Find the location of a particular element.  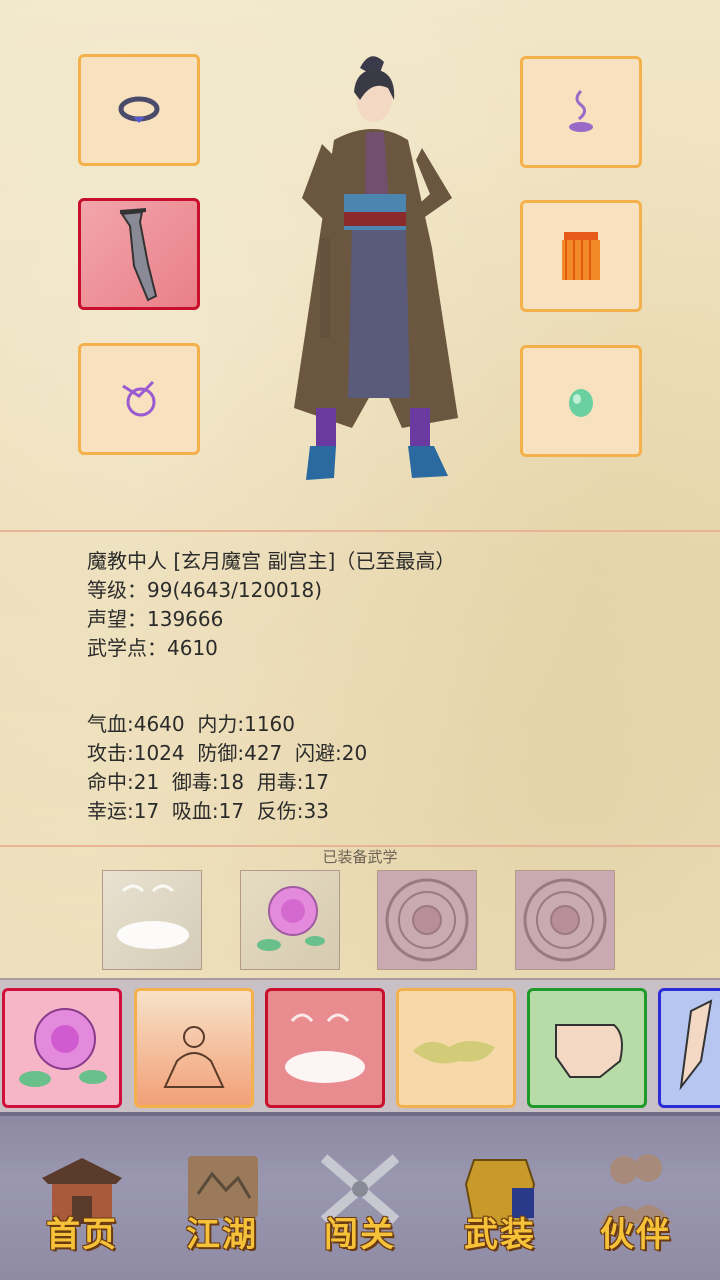

mist-icon is located at coordinates (325, 1048).